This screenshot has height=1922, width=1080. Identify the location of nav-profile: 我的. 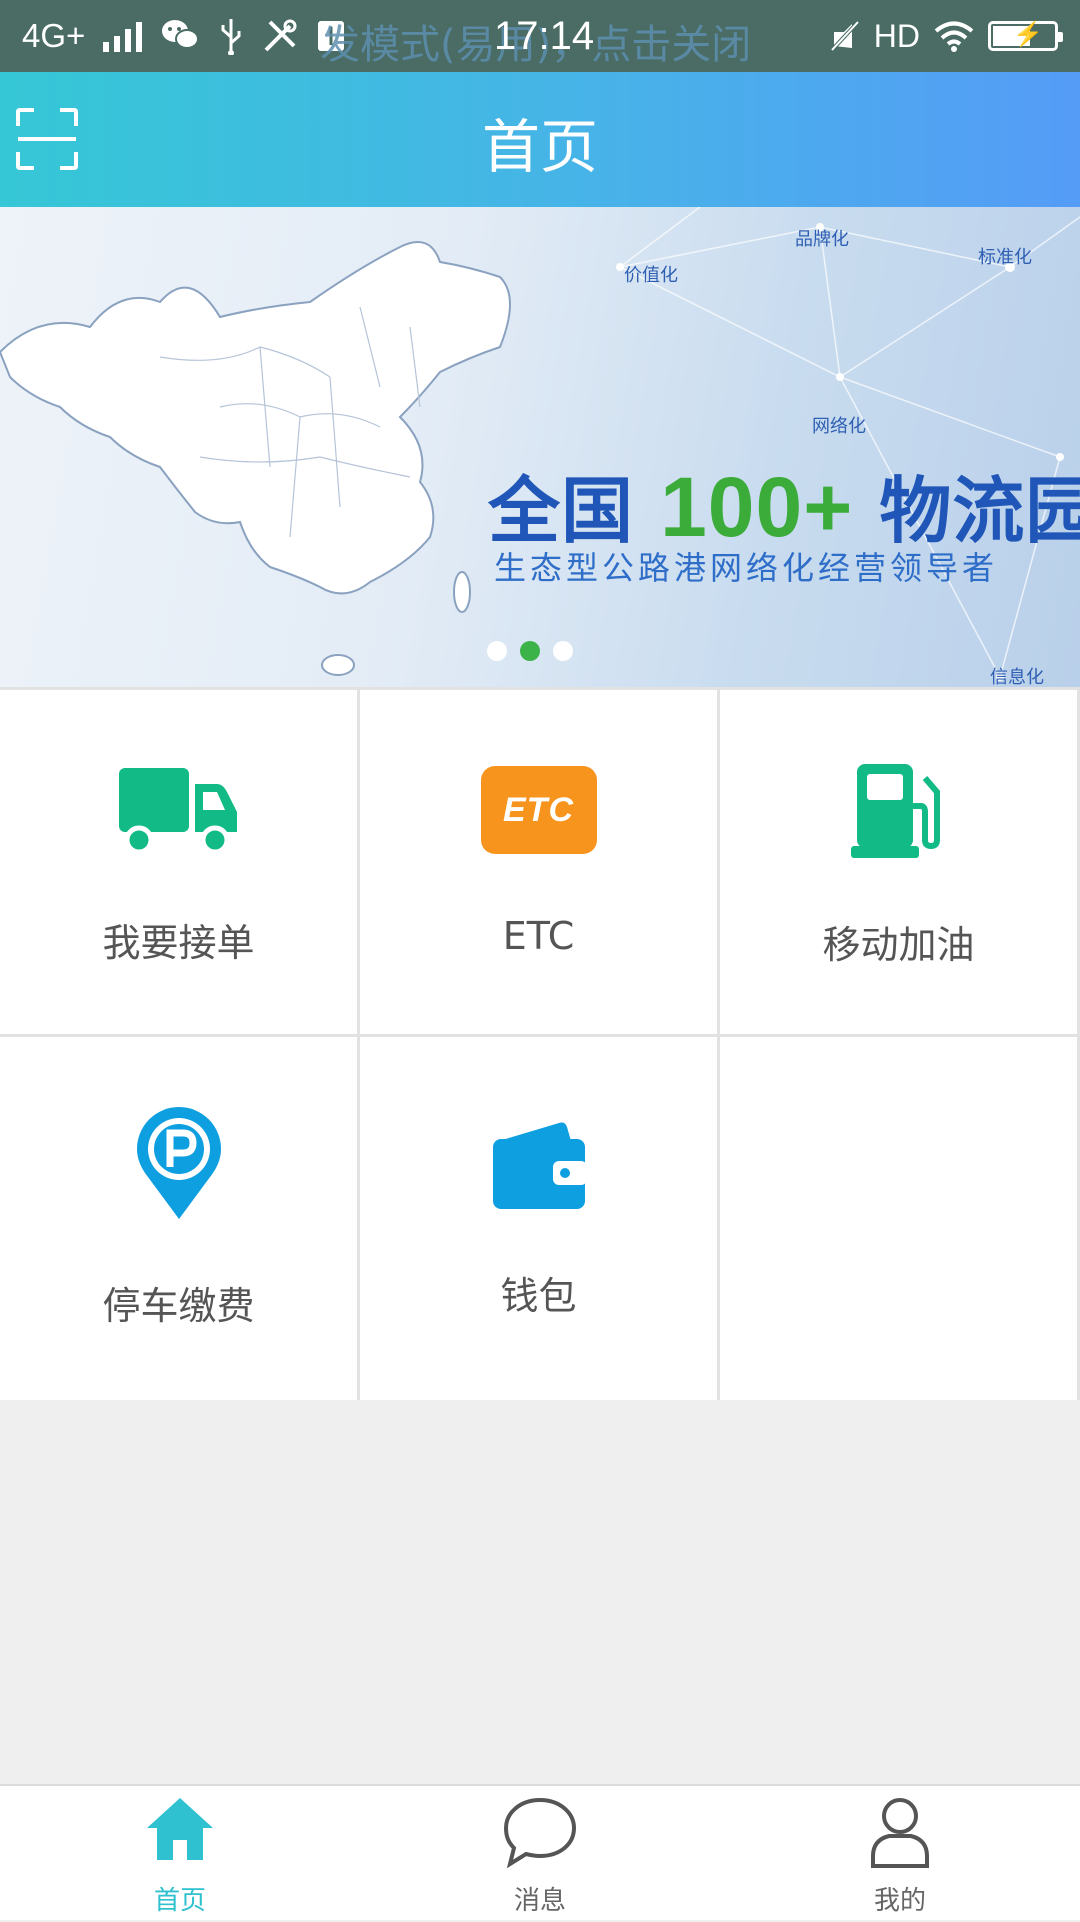
(900, 1854).